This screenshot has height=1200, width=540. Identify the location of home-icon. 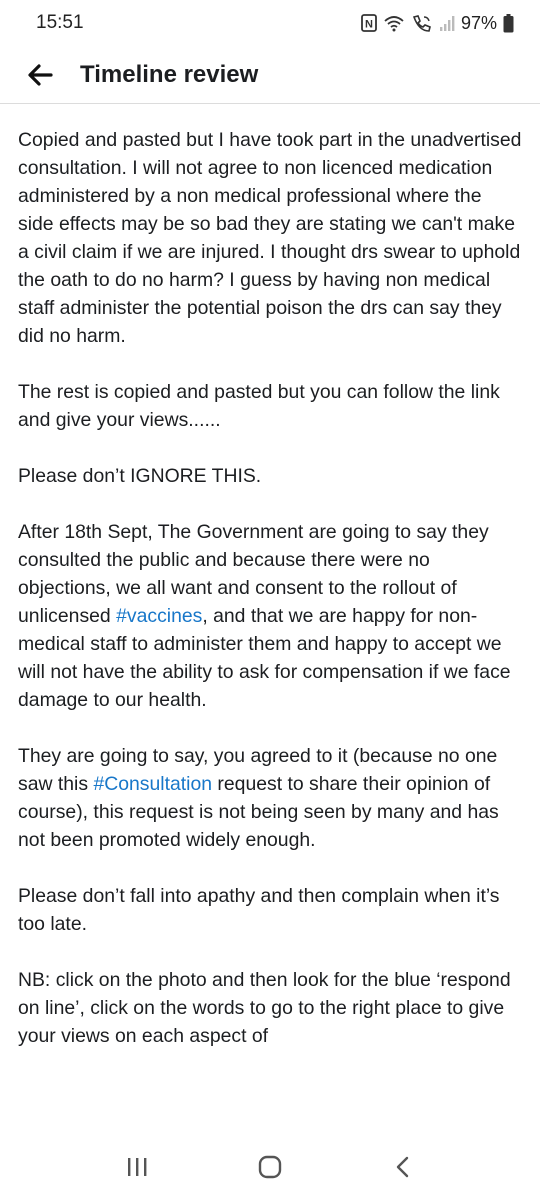
(270, 1167).